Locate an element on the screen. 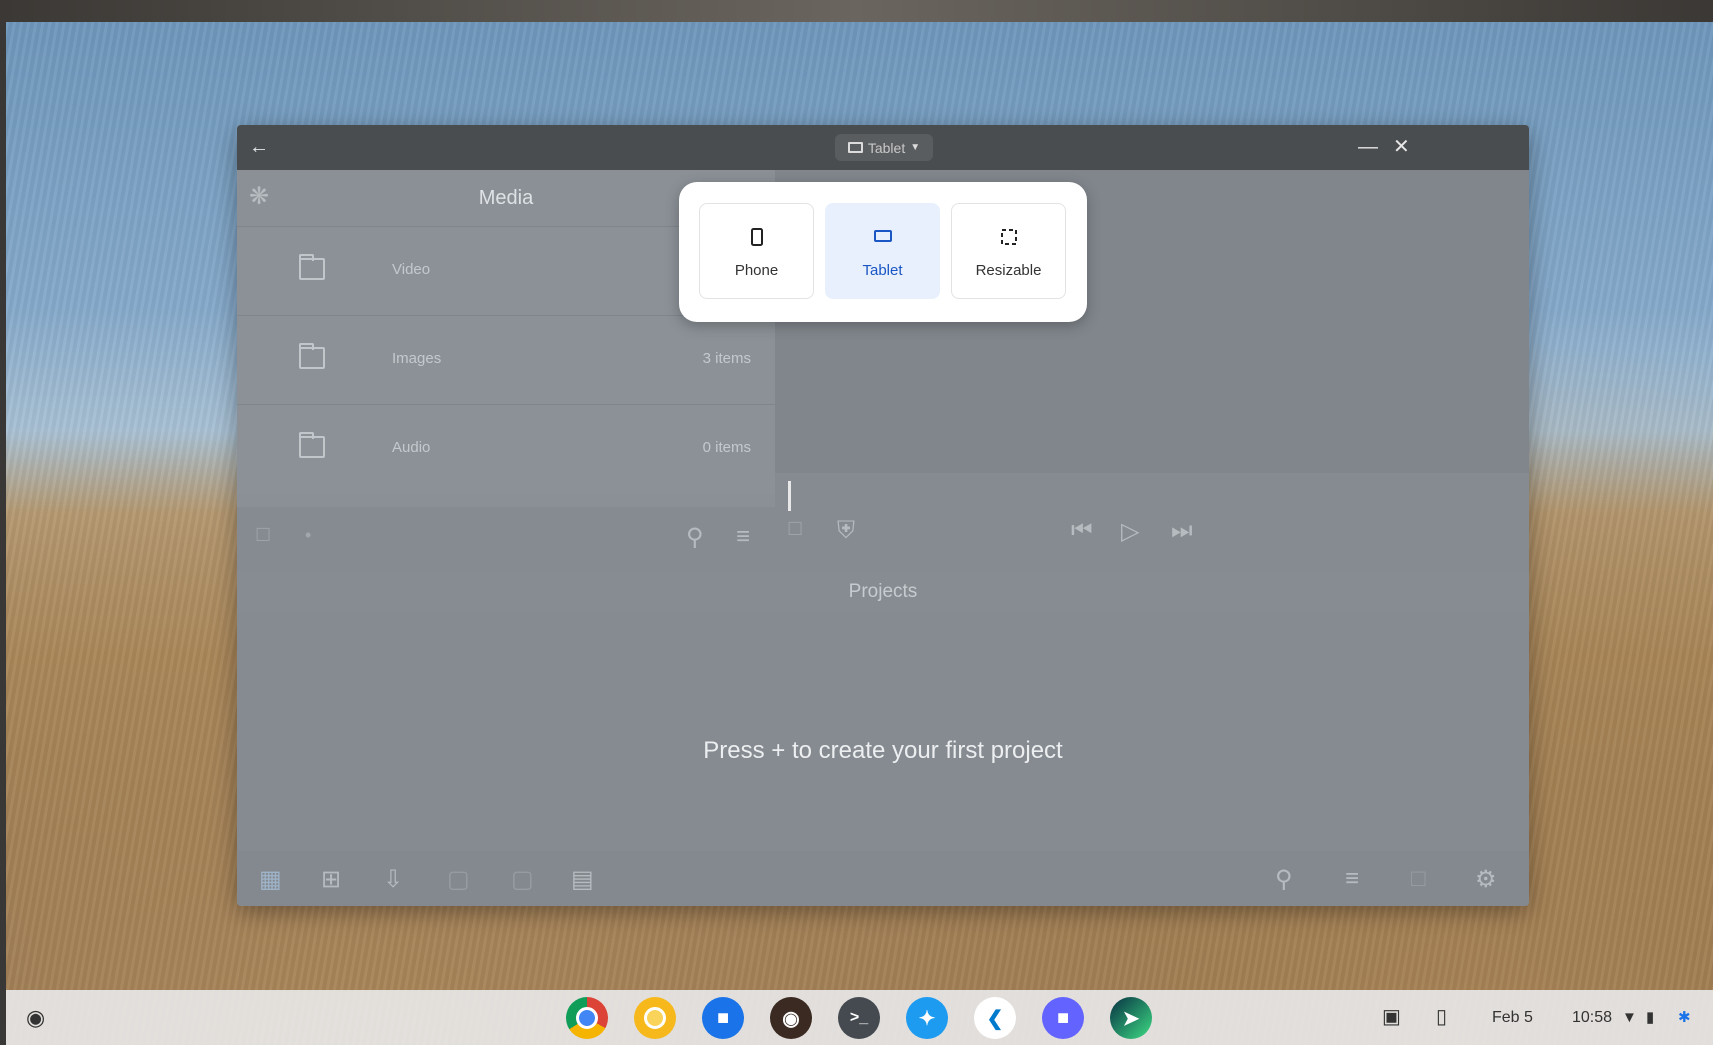  share-icon: □ is located at coordinates (1418, 879).